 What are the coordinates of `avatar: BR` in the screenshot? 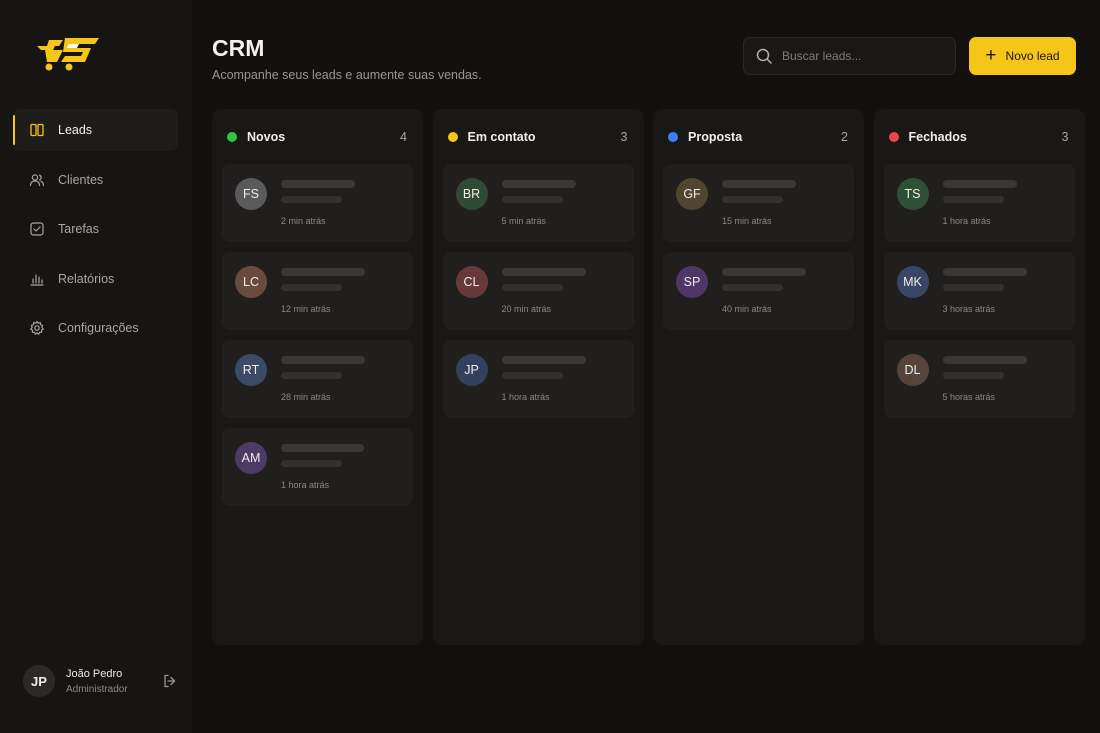 It's located at (471, 194).